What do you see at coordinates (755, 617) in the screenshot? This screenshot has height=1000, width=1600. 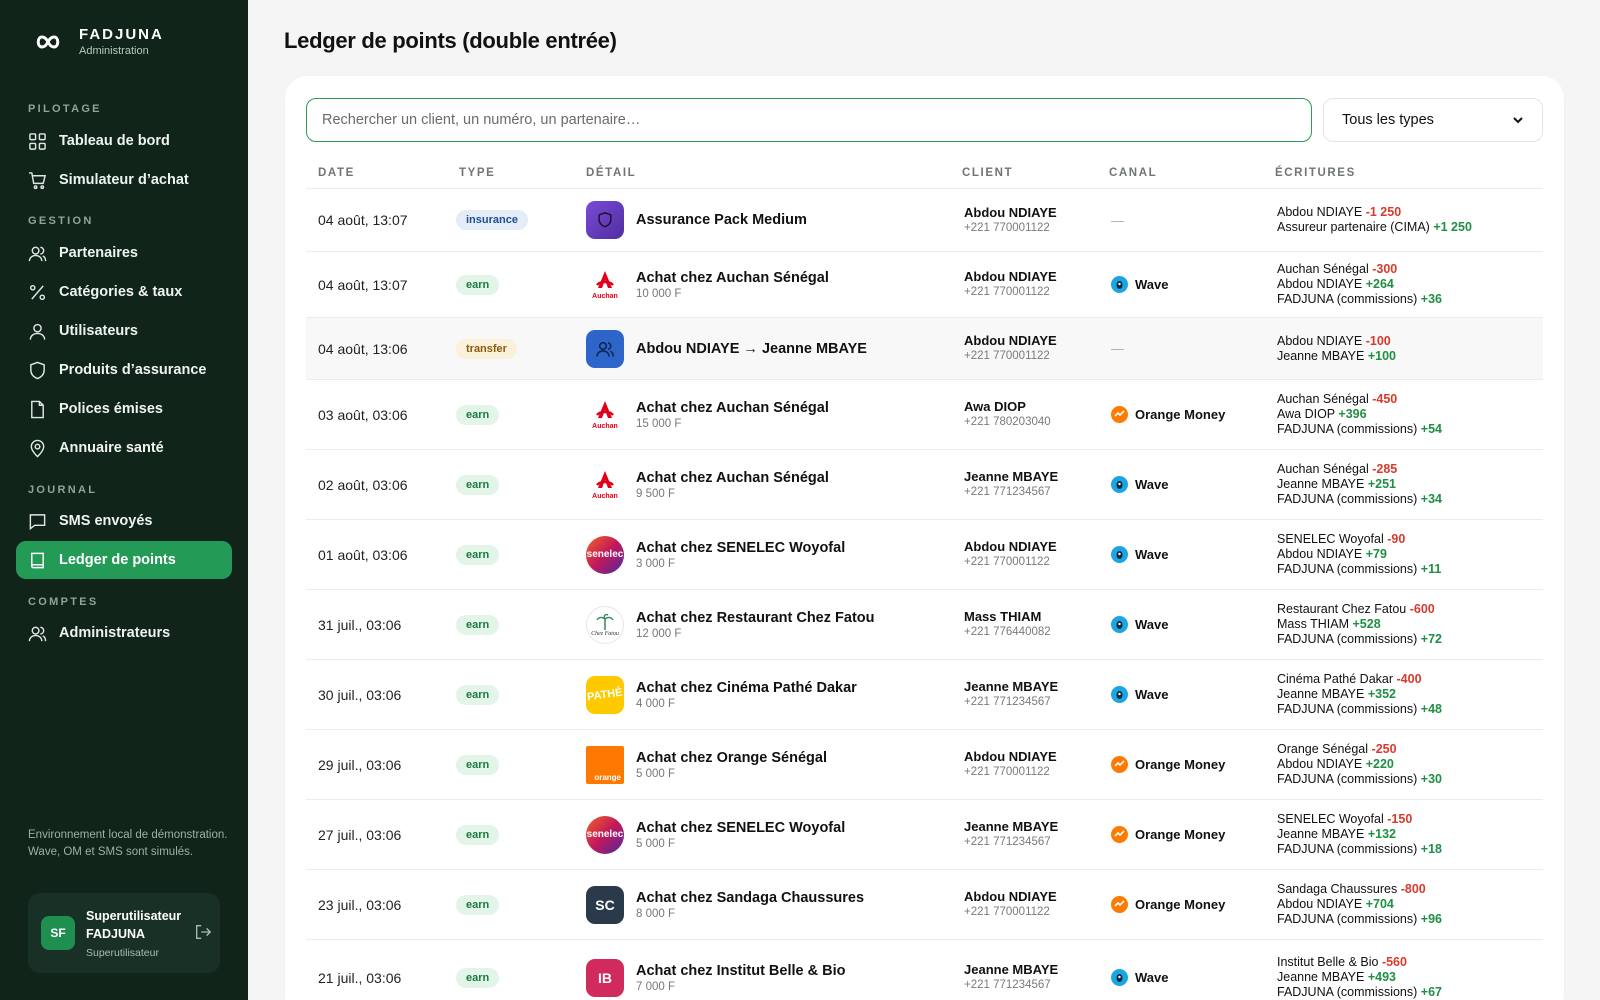 I see `detail-title: Achat chez Restaurant Chez Fatou` at bounding box center [755, 617].